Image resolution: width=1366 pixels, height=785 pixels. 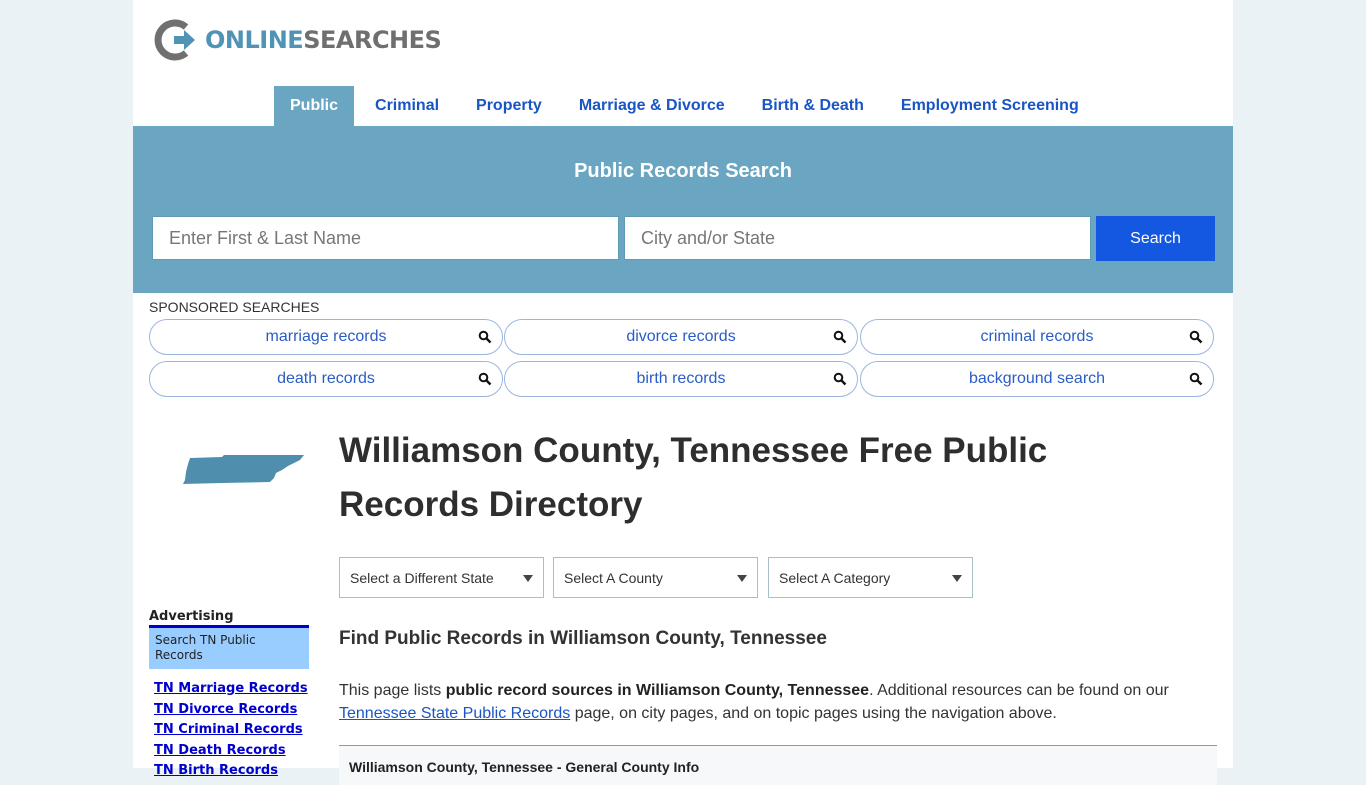 I want to click on nav-public: Public, so click(x=314, y=106).